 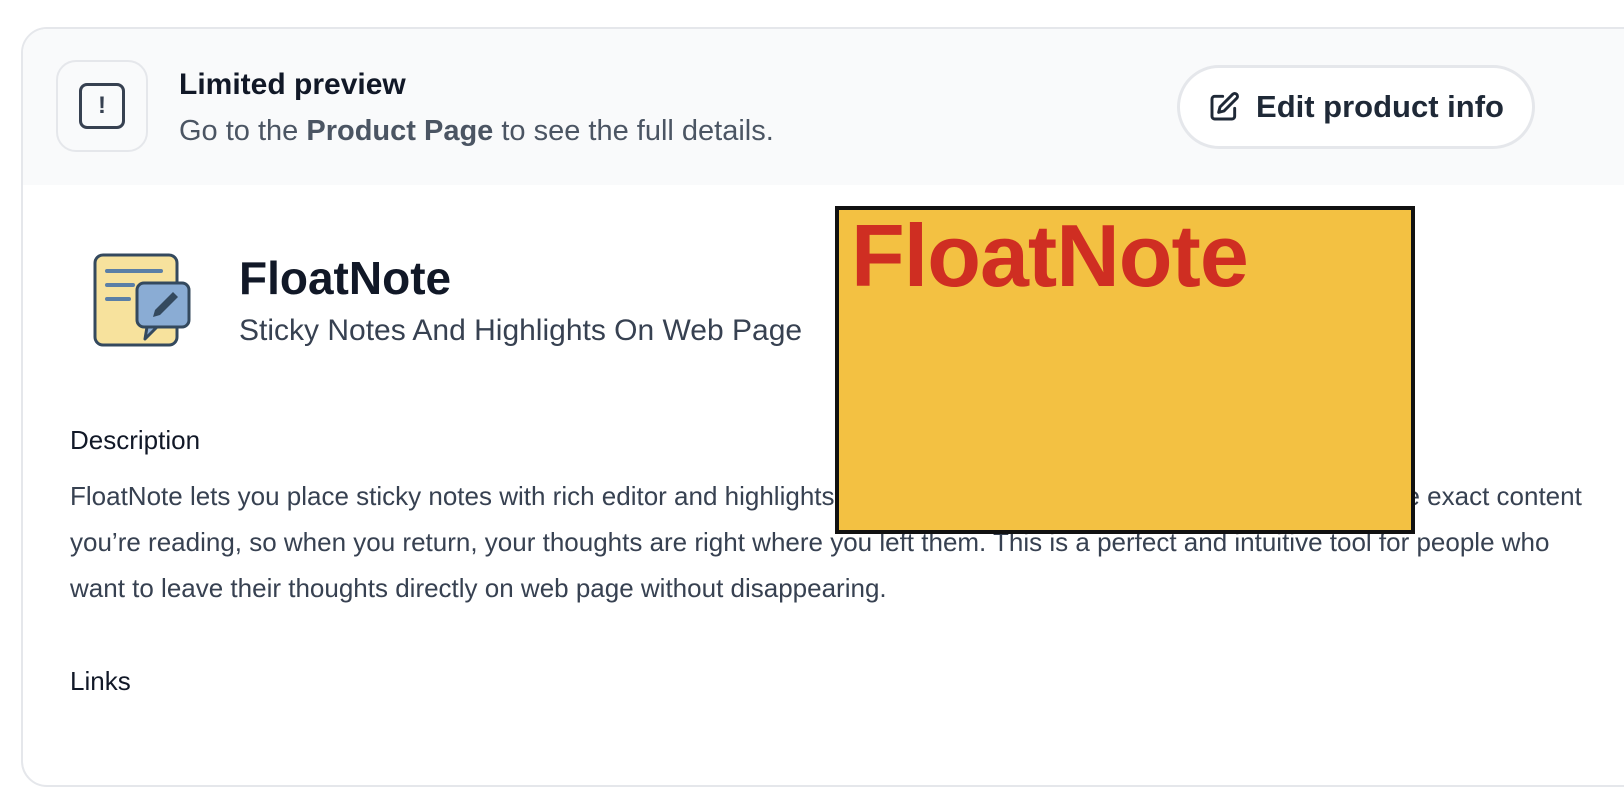 What do you see at coordinates (521, 330) in the screenshot?
I see `product-tagline: Sticky Notes And Highlights On Web Page` at bounding box center [521, 330].